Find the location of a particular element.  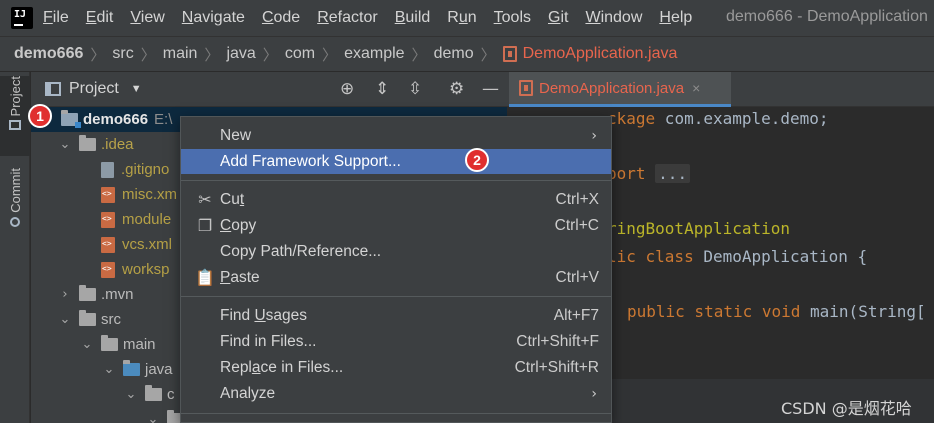

project-panel-icon is located at coordinates (53, 89).